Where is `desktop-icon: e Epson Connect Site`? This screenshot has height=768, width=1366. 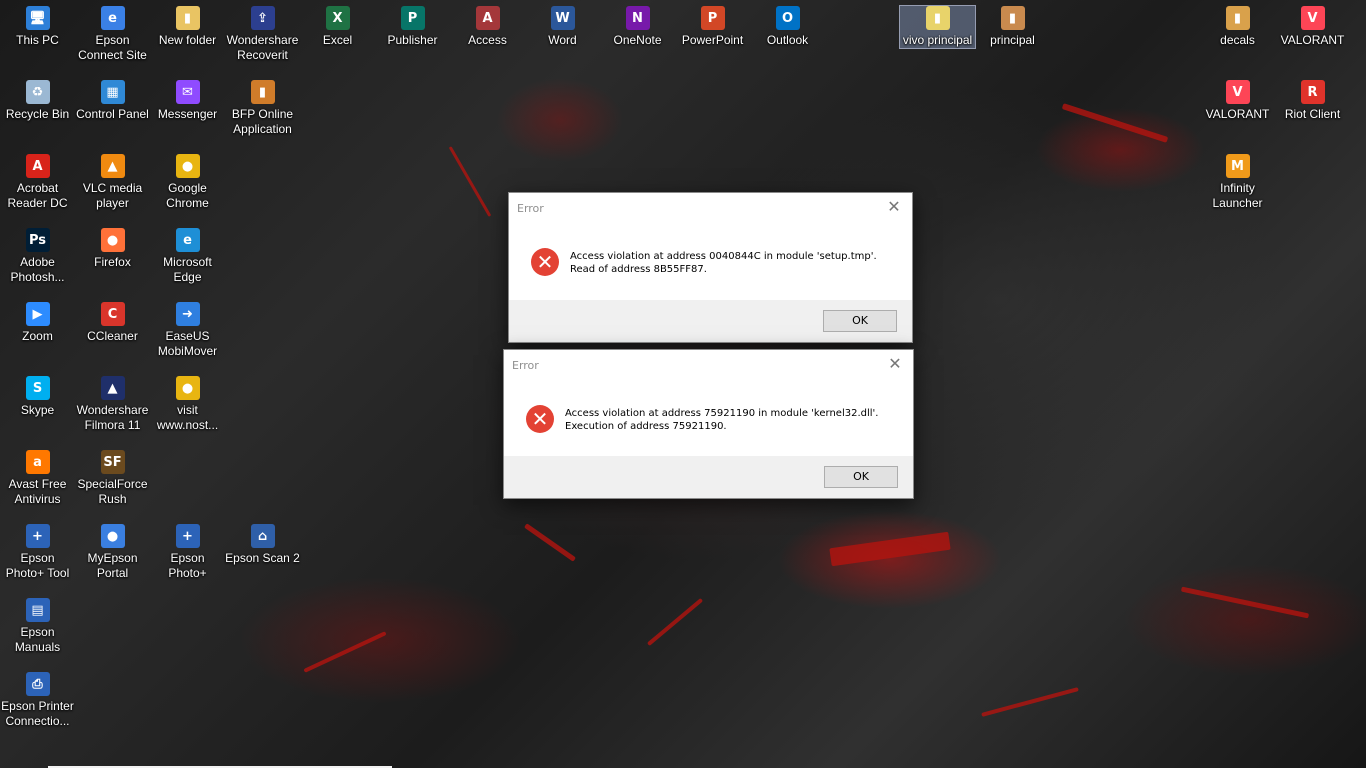 desktop-icon: e Epson Connect Site is located at coordinates (112, 34).